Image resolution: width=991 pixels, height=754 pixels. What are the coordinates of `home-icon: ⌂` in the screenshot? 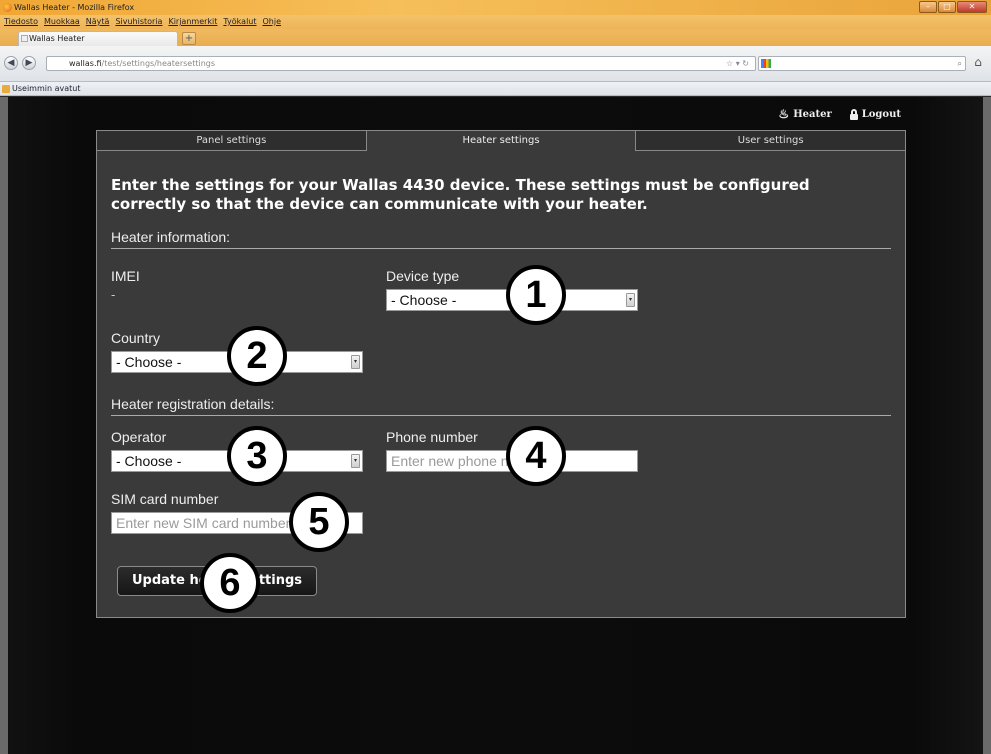 It's located at (978, 63).